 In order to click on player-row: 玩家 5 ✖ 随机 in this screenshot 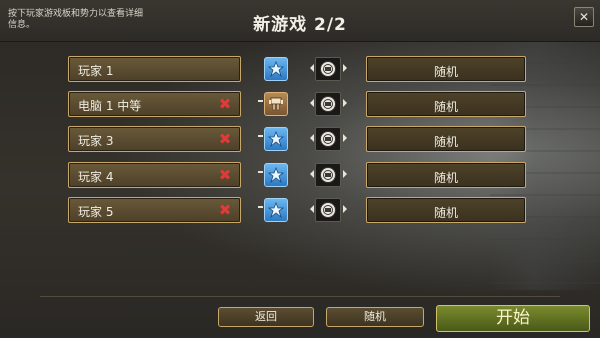, I will do `click(300, 211)`.